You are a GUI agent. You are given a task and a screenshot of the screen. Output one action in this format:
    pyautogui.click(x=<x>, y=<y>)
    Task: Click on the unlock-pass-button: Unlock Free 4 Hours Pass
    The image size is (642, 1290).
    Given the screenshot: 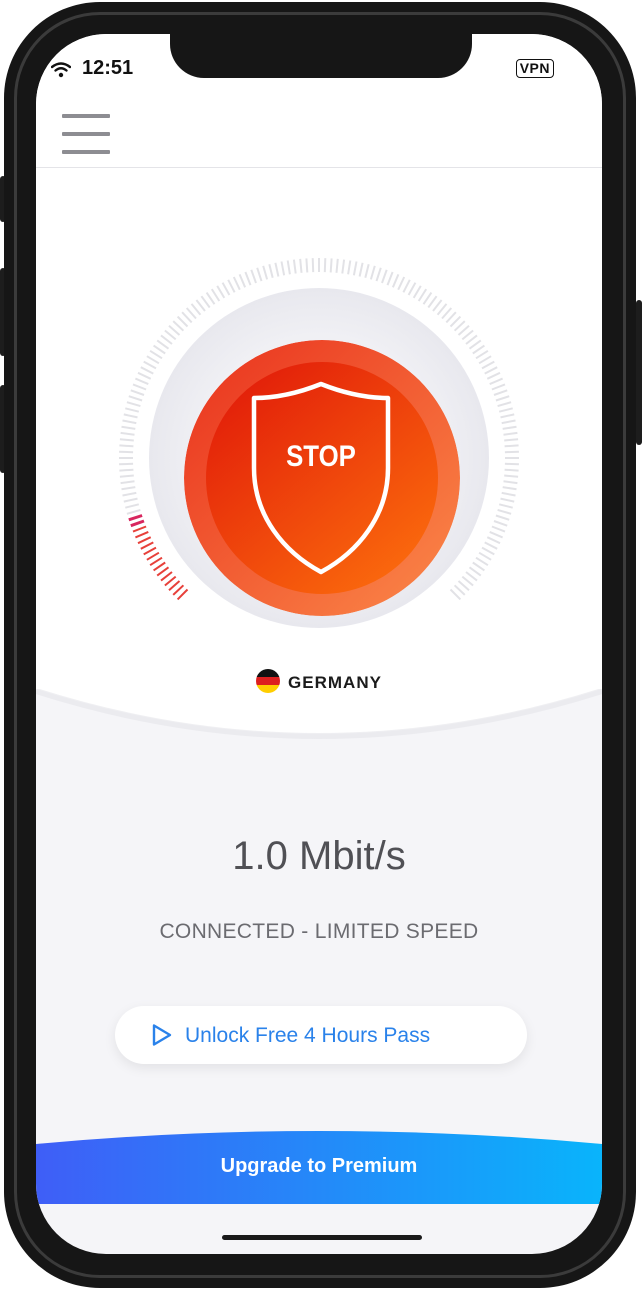 What is the action you would take?
    pyautogui.click(x=321, y=1035)
    